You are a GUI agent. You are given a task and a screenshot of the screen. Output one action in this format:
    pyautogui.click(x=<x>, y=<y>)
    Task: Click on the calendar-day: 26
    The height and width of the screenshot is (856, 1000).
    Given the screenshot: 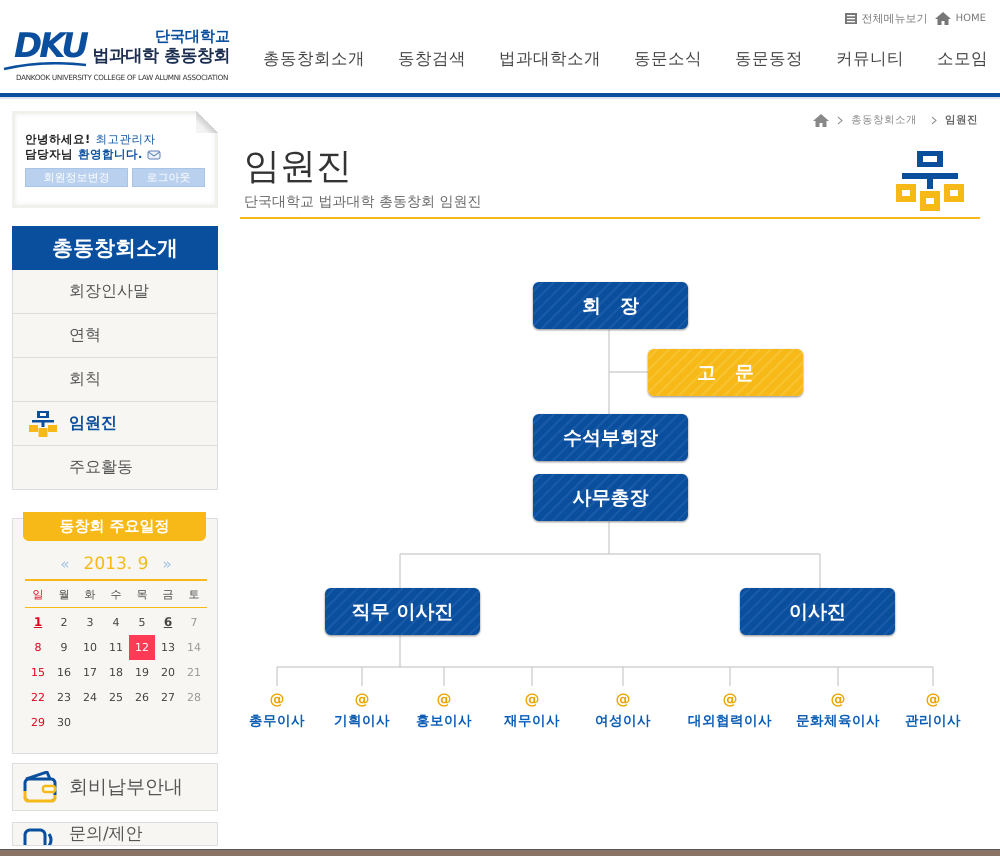 What is the action you would take?
    pyautogui.click(x=142, y=697)
    